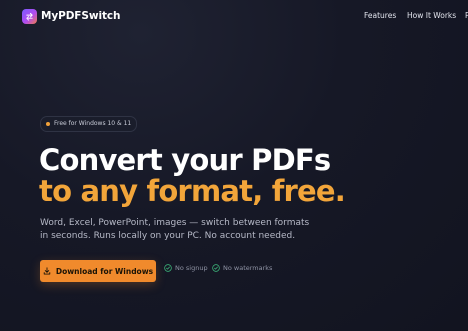  Describe the element at coordinates (93, 123) in the screenshot. I see `badge-label: Free for Windows 10 & 11` at that location.